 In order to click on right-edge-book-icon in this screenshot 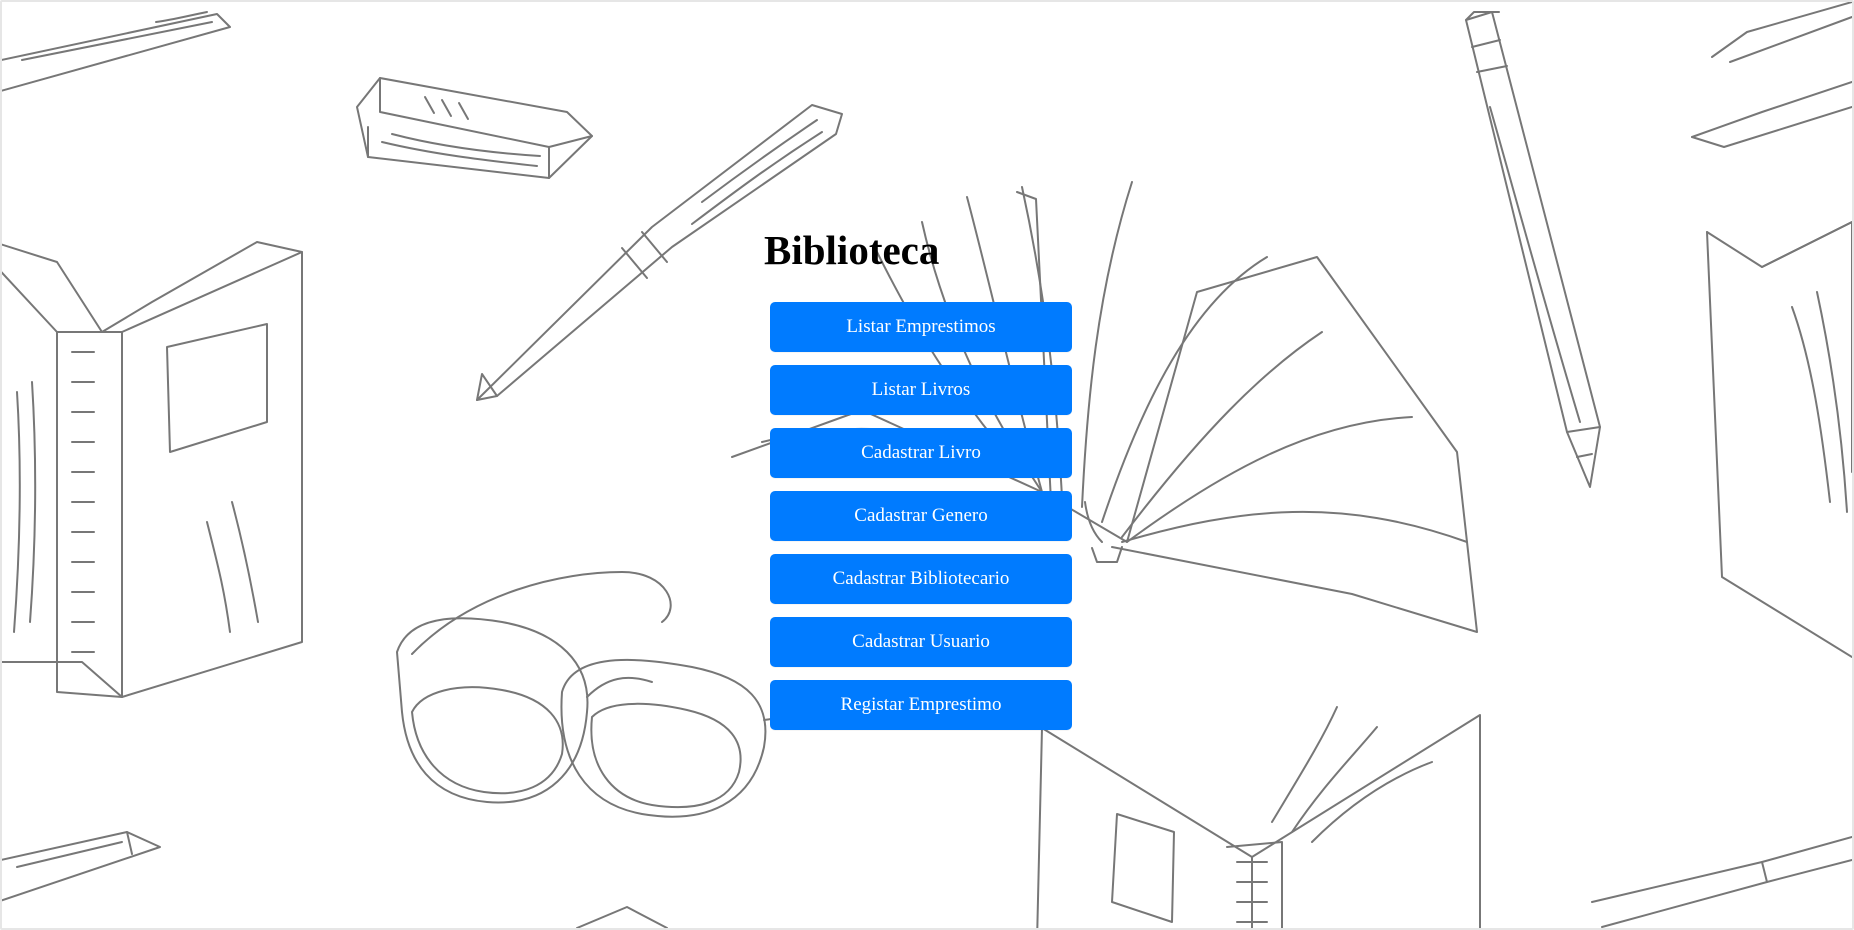, I will do `click(1779, 439)`.